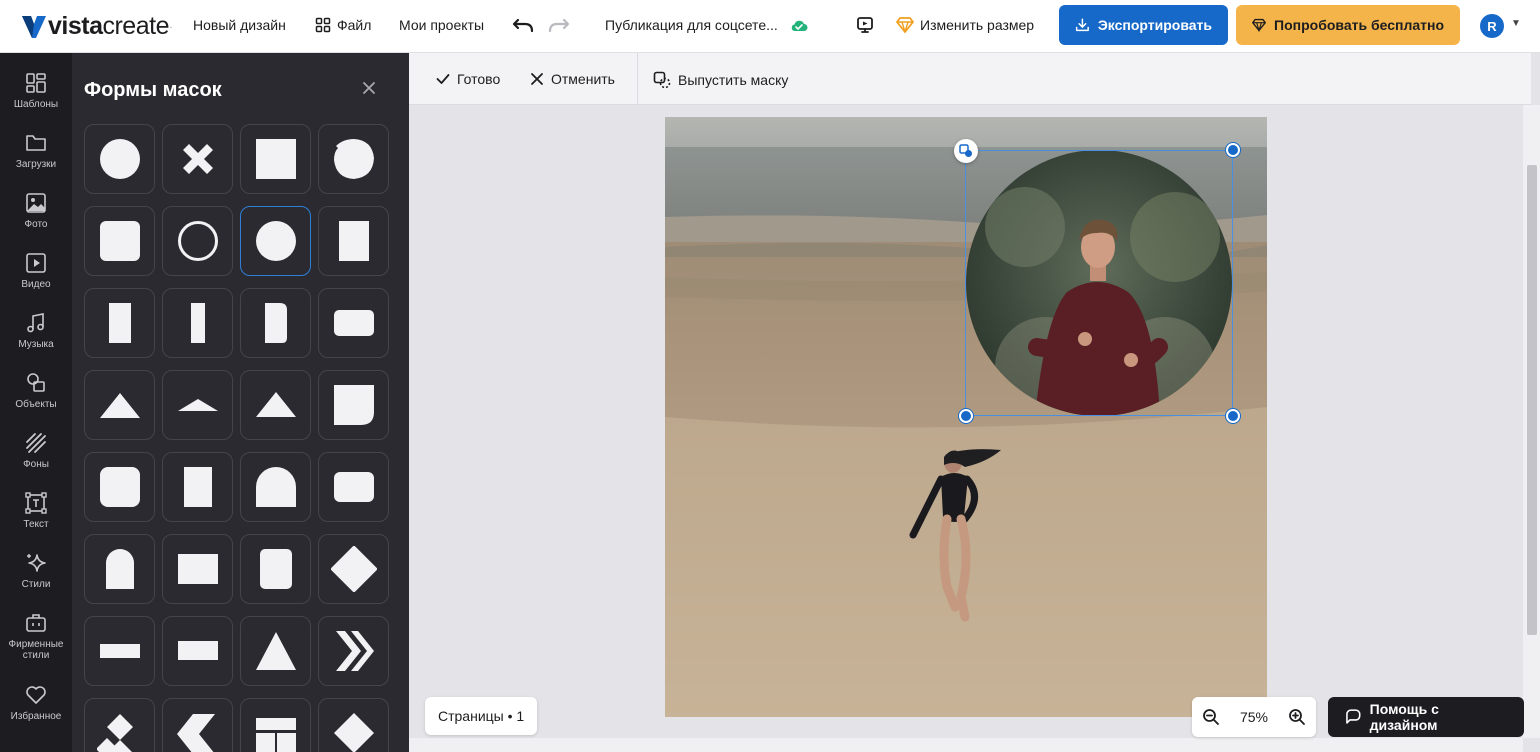 The image size is (1540, 752). Describe the element at coordinates (36, 584) in the screenshot. I see `rail-label: Стили` at that location.